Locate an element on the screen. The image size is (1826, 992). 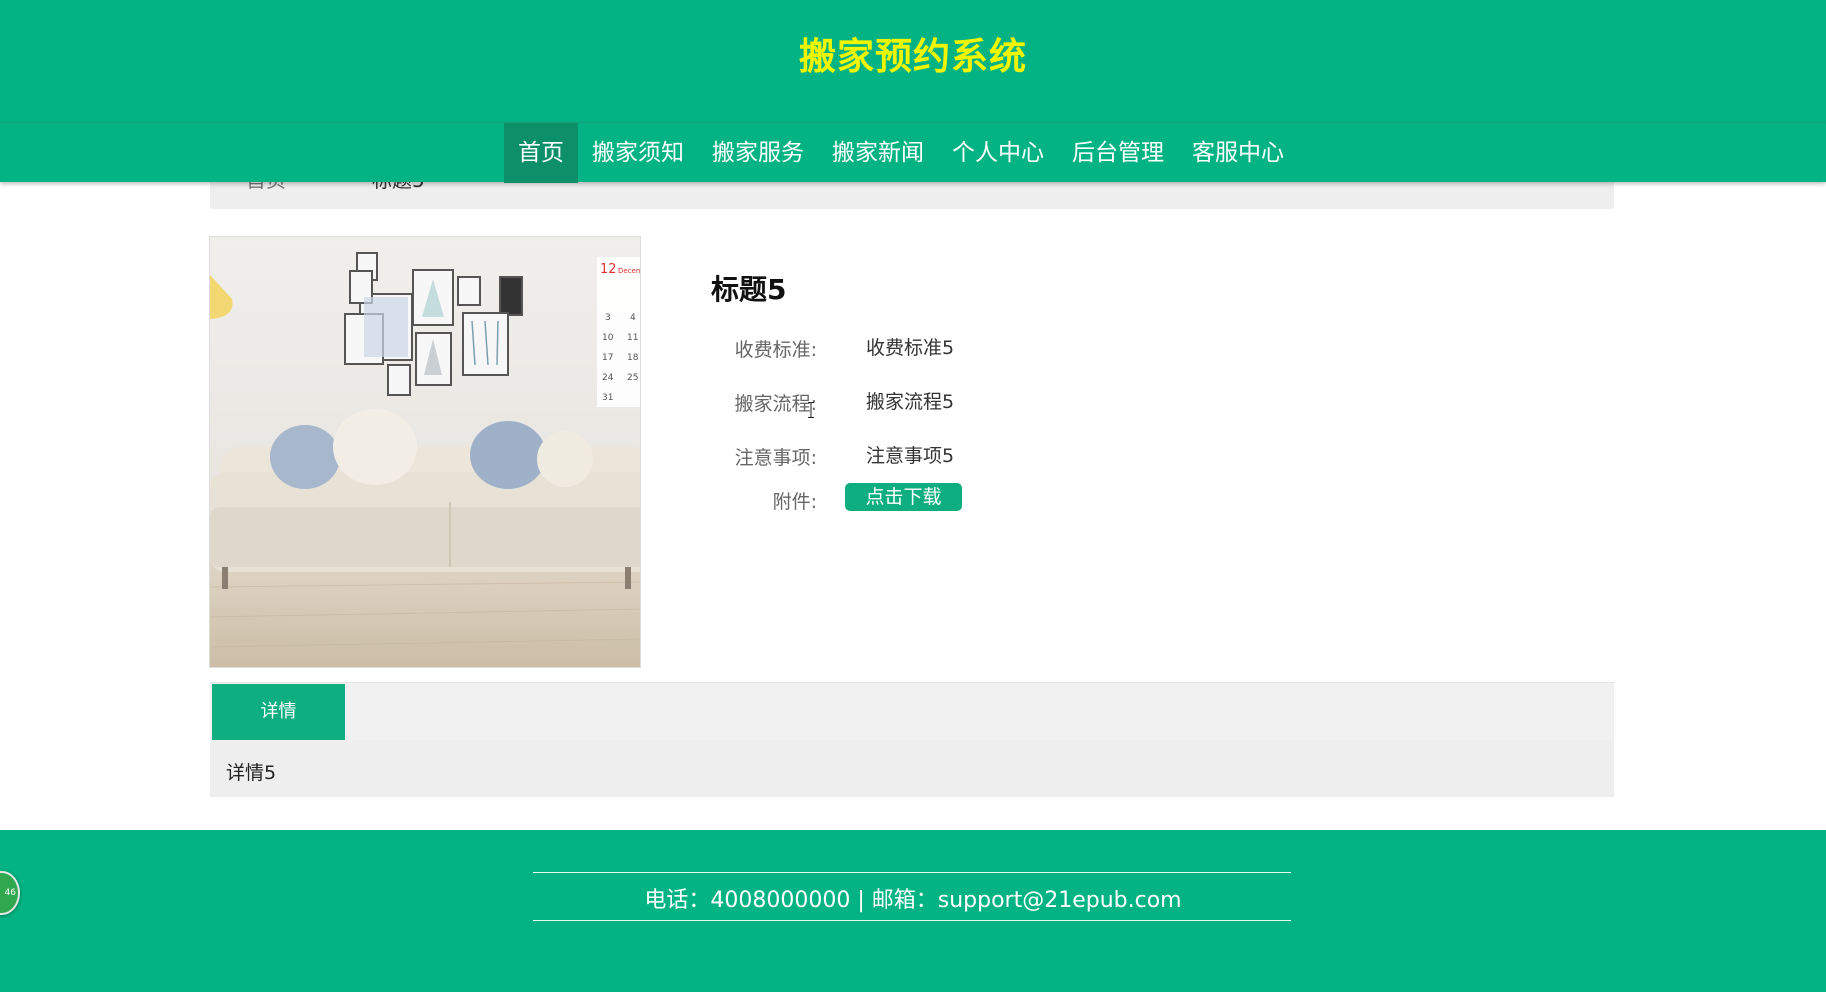
calendar-word: Decem is located at coordinates (629, 271).